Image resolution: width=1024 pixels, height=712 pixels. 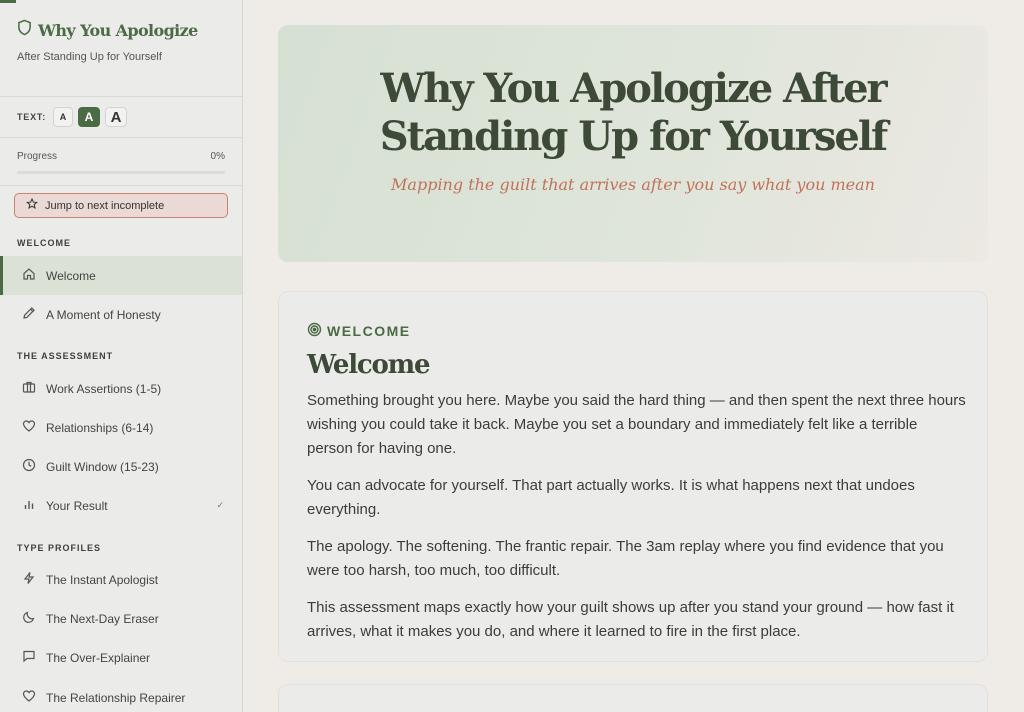 What do you see at coordinates (8, 1) in the screenshot?
I see `top-accent-bar` at bounding box center [8, 1].